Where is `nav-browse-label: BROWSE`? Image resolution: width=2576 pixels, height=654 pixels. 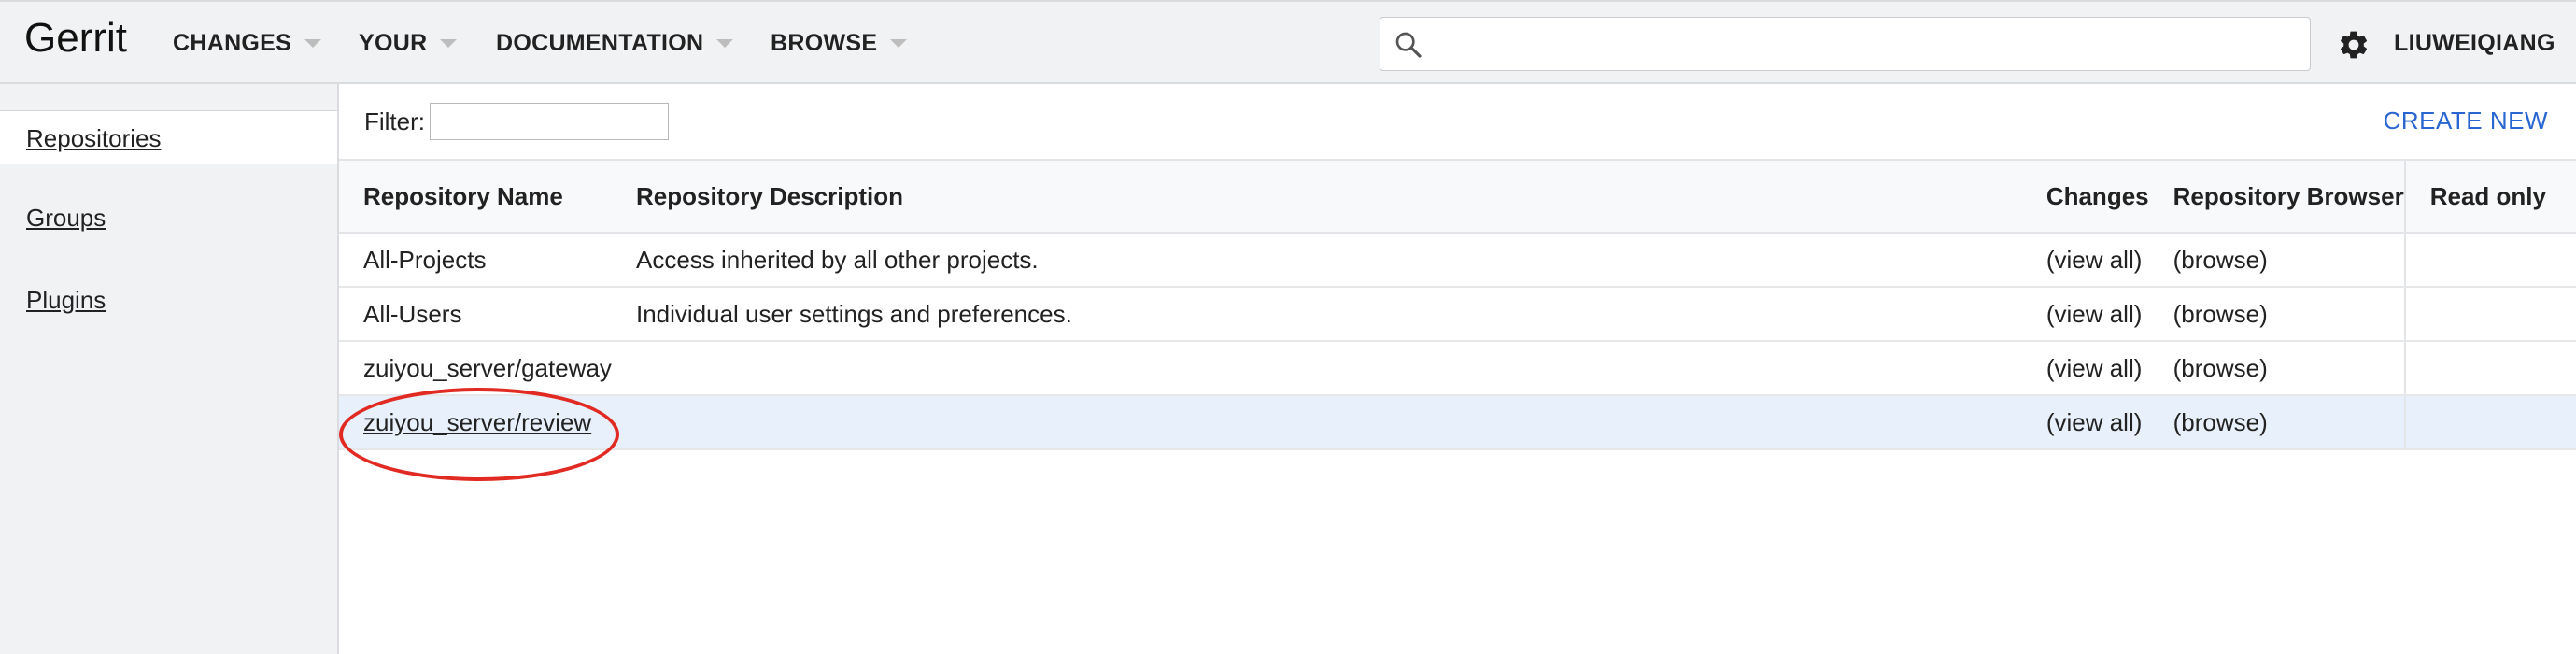
nav-browse-label: BROWSE is located at coordinates (824, 43).